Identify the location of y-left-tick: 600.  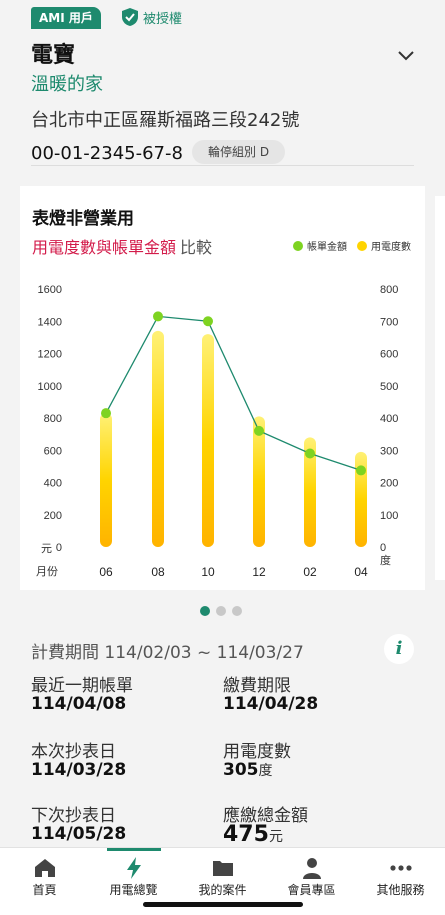
(53, 451).